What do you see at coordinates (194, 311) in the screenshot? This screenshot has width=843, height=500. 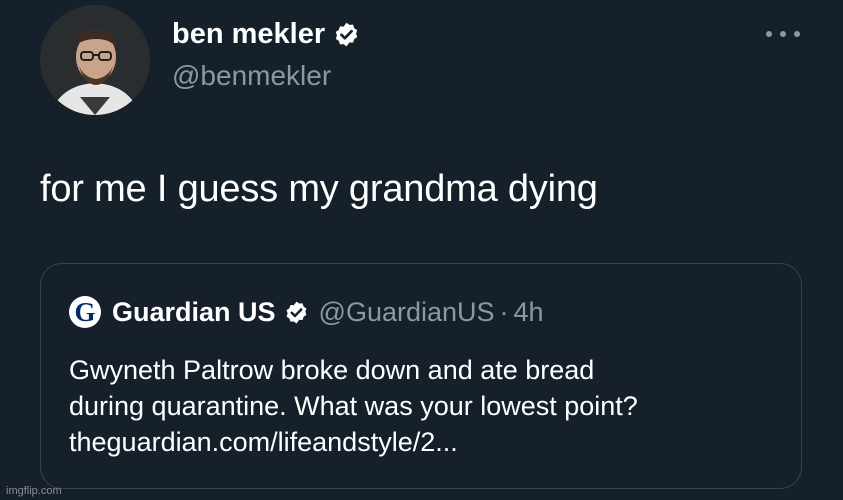 I see `quoted-author-name: Guardian US` at bounding box center [194, 311].